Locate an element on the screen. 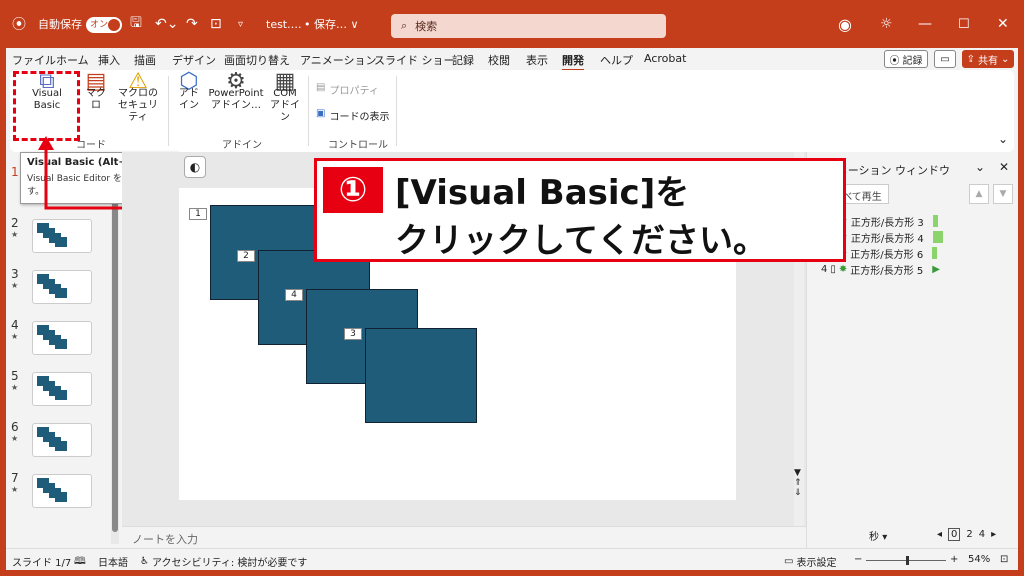 The image size is (1024, 576). move-up-icon: ▲ is located at coordinates (979, 194).